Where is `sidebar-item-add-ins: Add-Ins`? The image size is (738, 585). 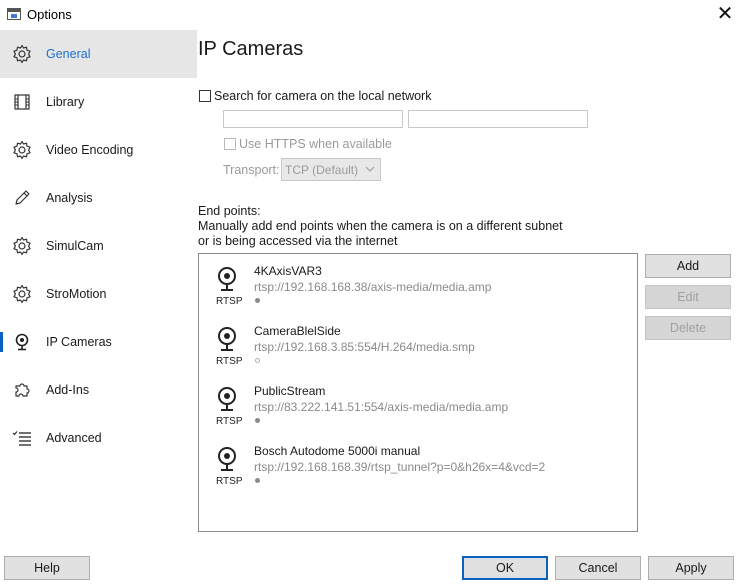
sidebar-item-add-ins: Add-Ins is located at coordinates (98, 390).